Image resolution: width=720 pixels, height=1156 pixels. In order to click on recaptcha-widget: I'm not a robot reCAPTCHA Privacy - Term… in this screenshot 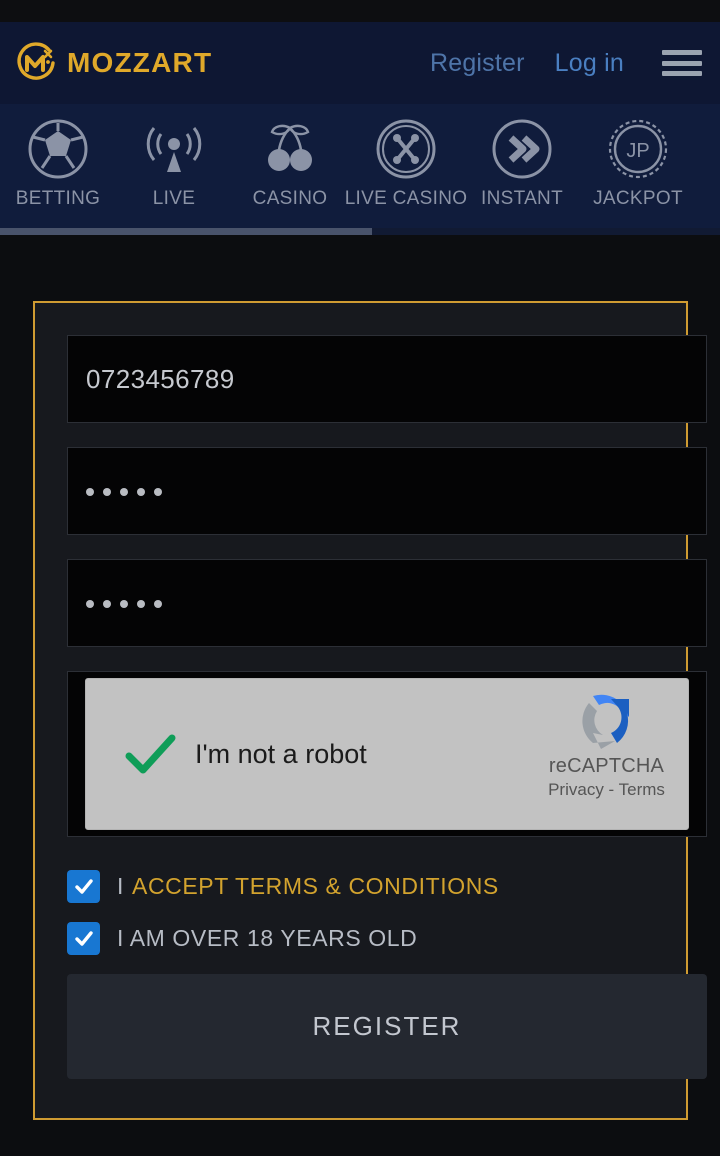, I will do `click(387, 754)`.